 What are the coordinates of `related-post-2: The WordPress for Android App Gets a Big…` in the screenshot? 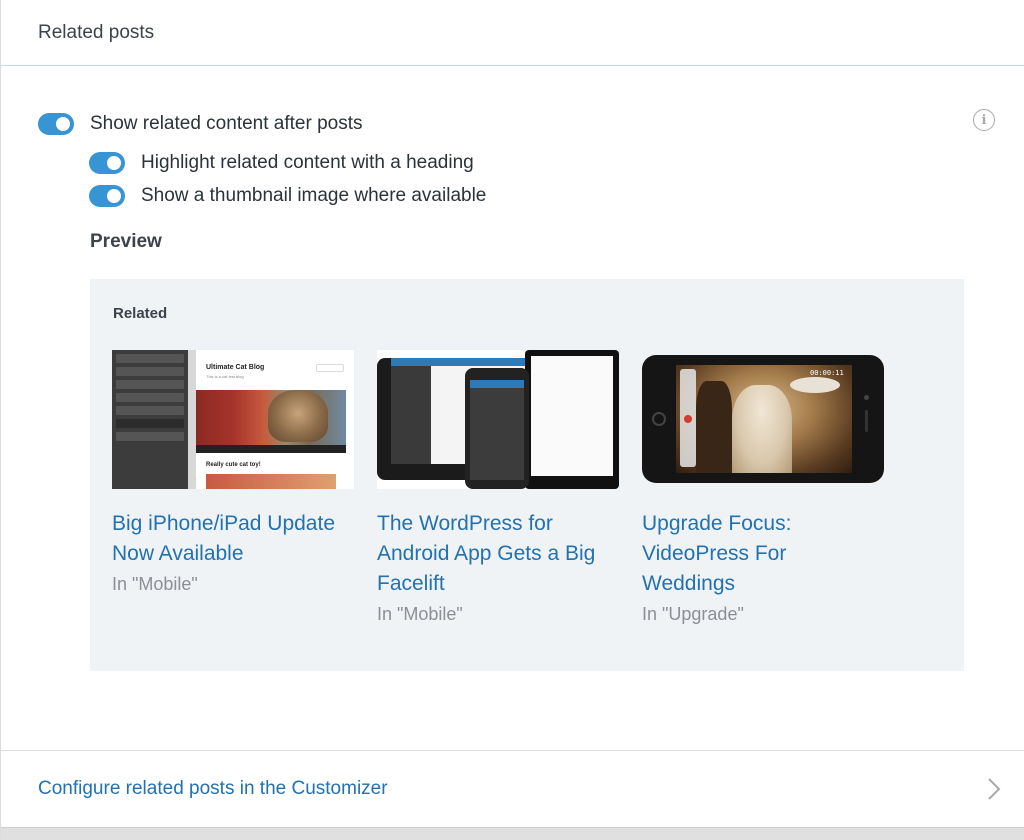 It's located at (498, 489).